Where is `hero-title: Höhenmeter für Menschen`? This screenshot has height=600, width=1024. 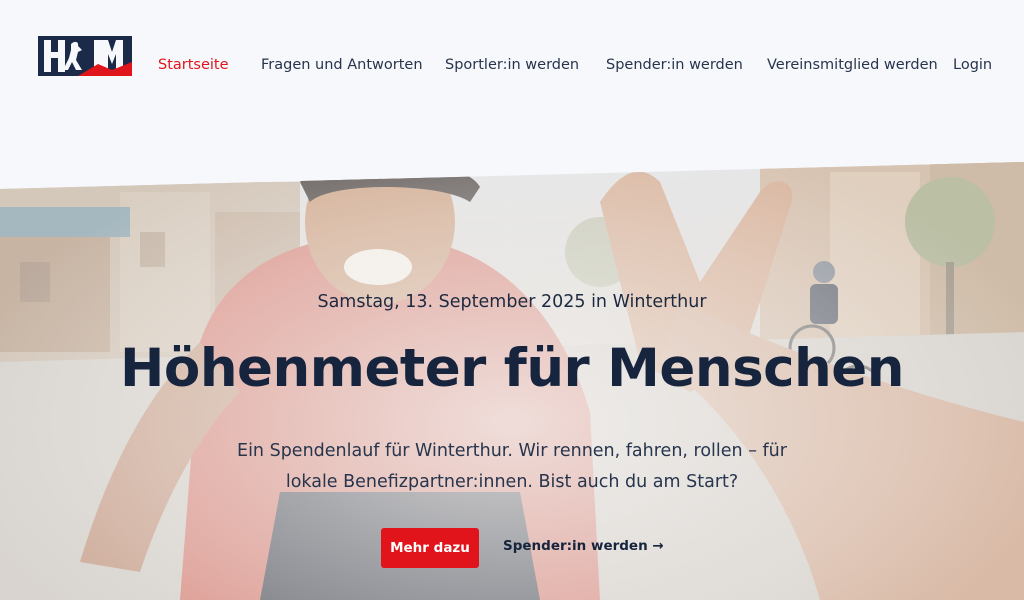
hero-title: Höhenmeter für Menschen is located at coordinates (512, 368).